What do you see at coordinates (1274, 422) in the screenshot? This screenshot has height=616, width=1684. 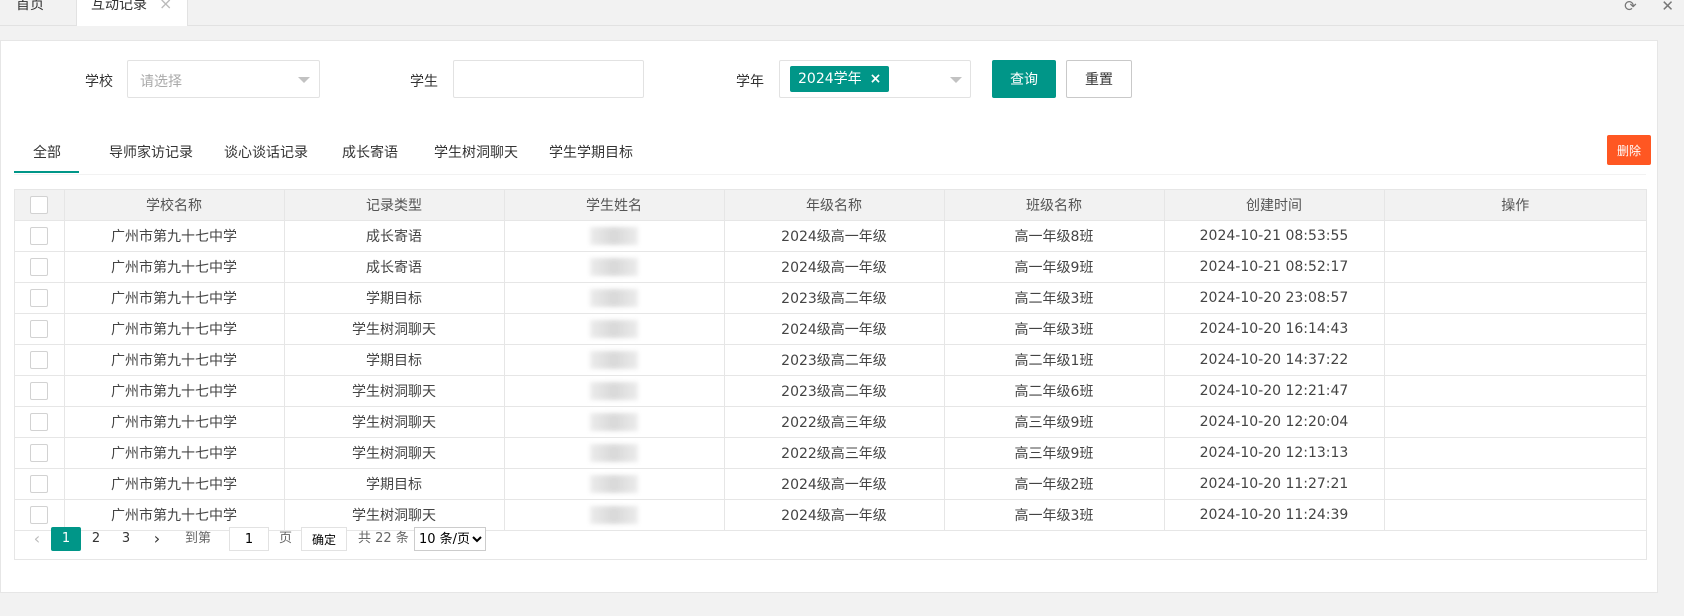 I see `cell-created: 2024-10-20 12:20:04` at bounding box center [1274, 422].